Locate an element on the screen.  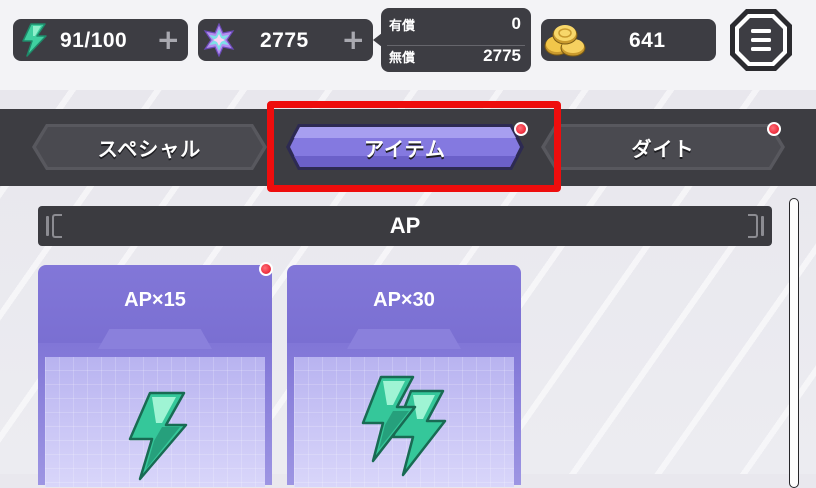
crystal-breakdown: 有償 0 無償 2775 is located at coordinates (456, 40).